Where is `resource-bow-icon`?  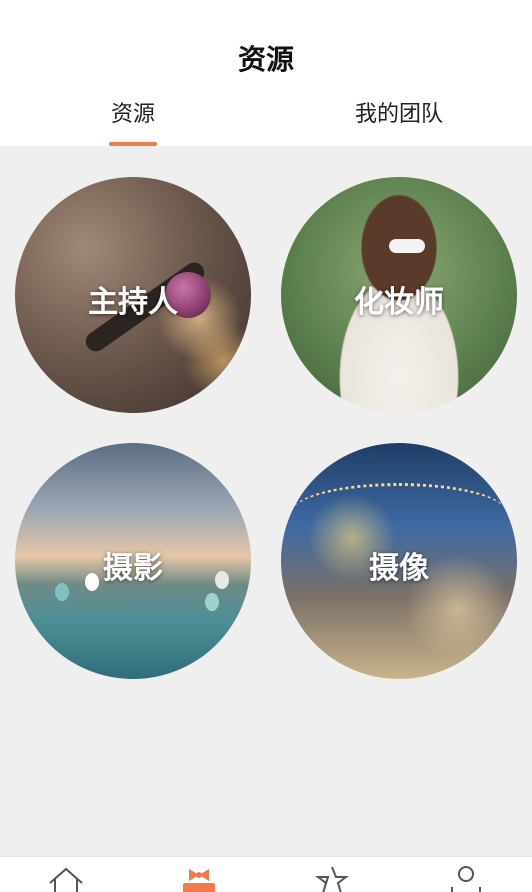
resource-bow-icon is located at coordinates (199, 880).